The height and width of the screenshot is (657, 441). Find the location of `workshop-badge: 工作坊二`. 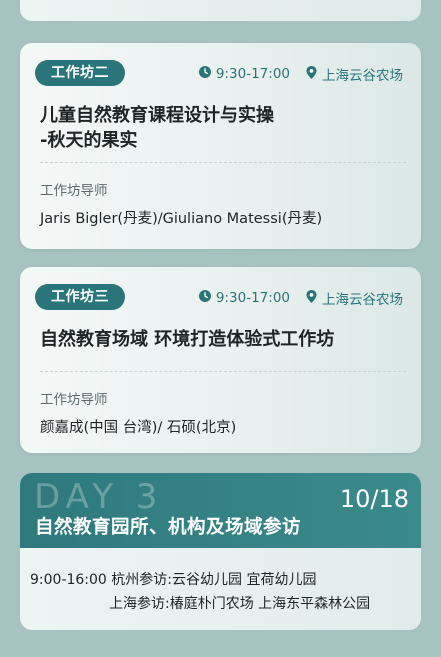

workshop-badge: 工作坊二 is located at coordinates (80, 73).